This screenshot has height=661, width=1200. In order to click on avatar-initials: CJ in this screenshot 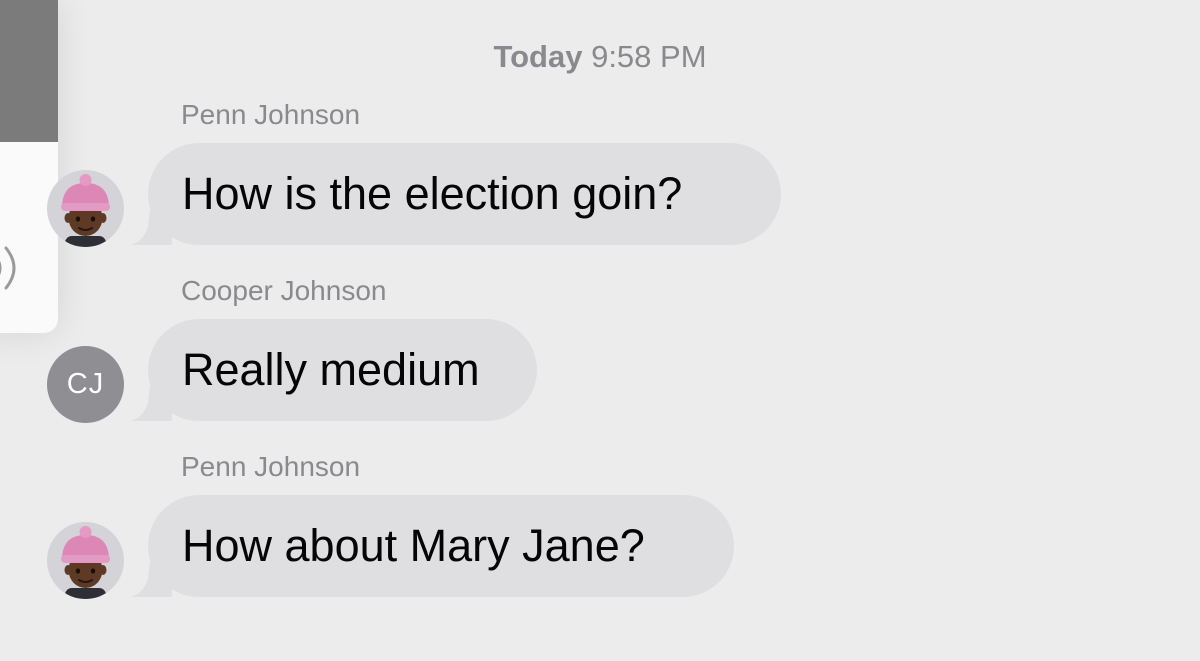, I will do `click(85, 384)`.